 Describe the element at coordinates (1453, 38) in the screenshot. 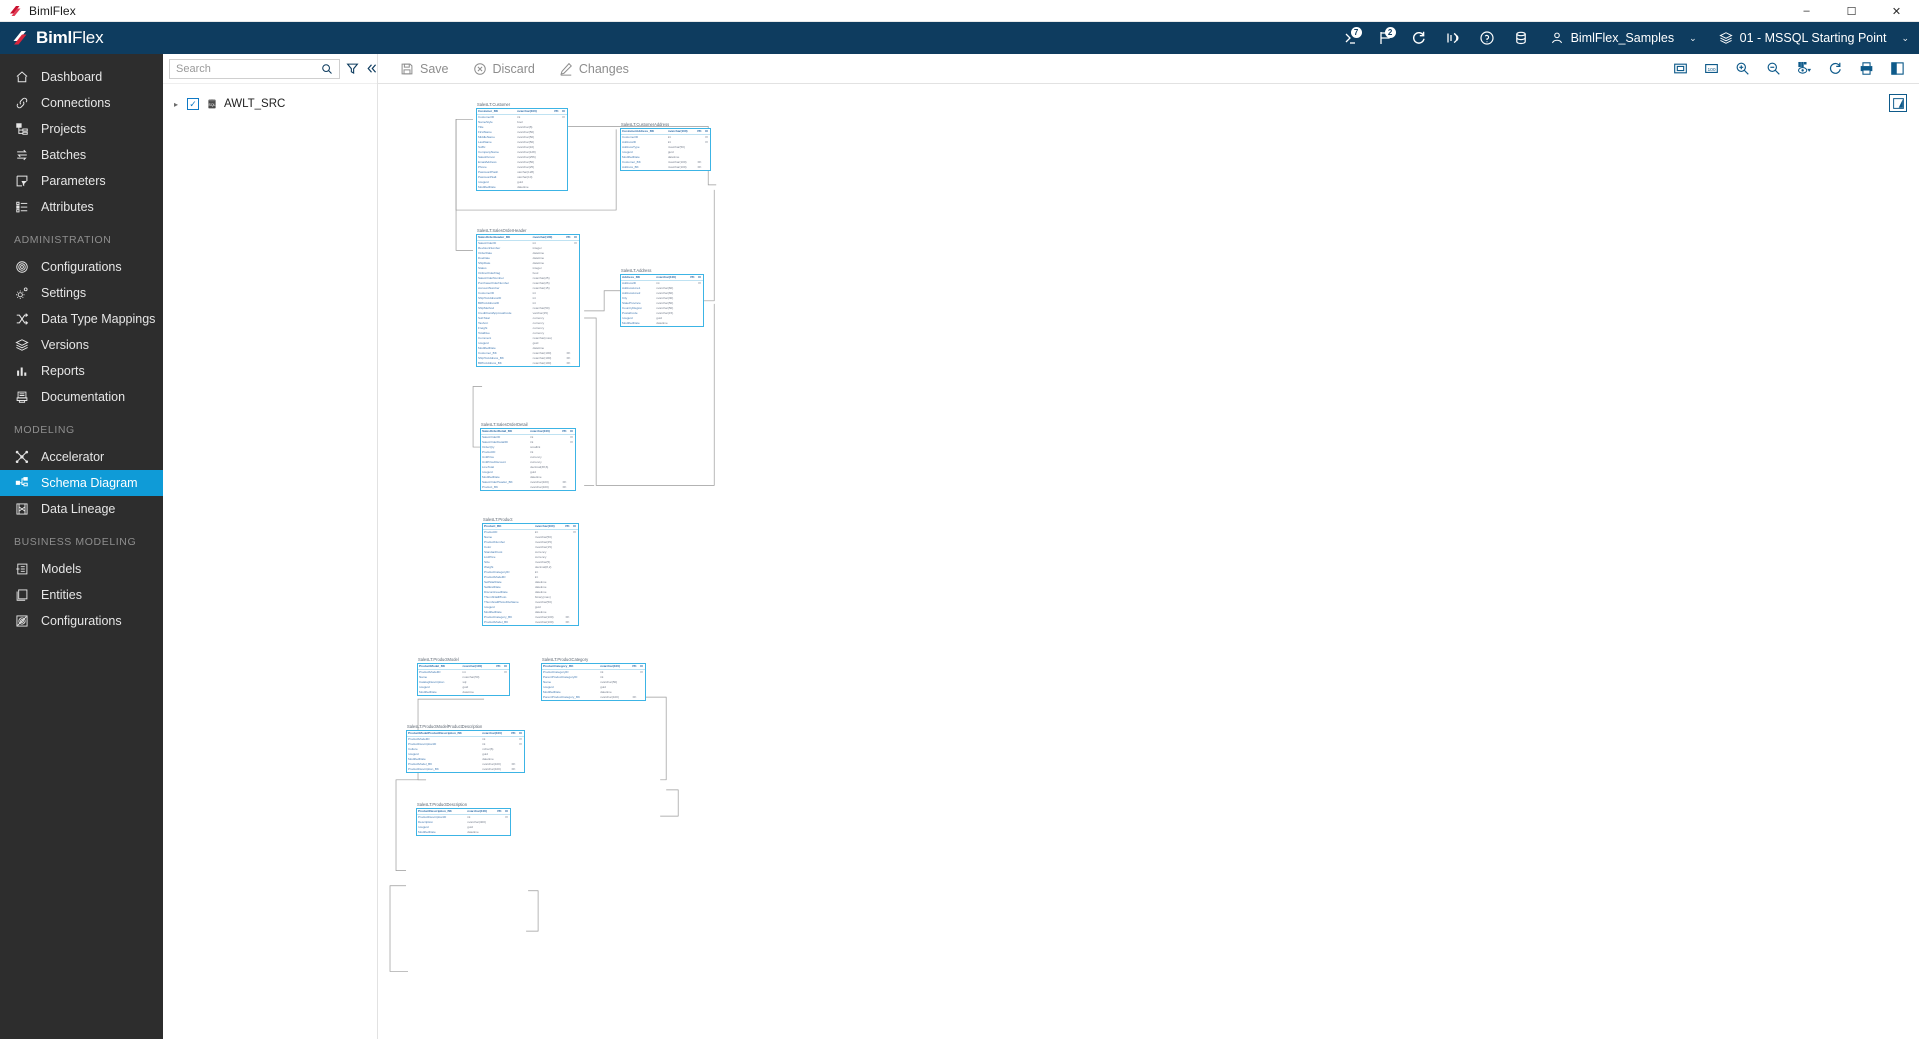

I see `activity-icon` at that location.